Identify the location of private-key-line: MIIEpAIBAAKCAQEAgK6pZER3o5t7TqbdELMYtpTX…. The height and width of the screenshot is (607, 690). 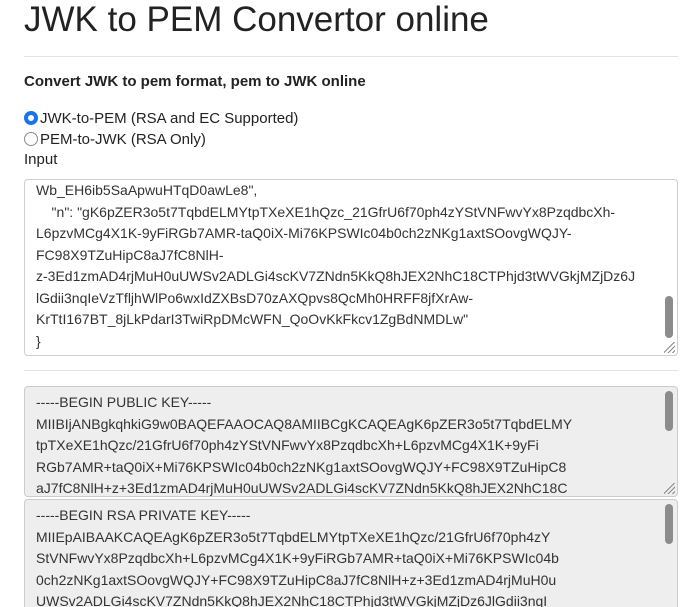
(293, 536).